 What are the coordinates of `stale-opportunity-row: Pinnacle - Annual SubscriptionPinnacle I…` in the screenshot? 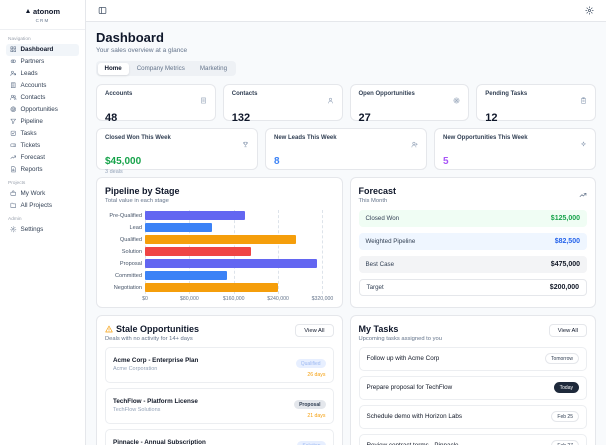 It's located at (219, 436).